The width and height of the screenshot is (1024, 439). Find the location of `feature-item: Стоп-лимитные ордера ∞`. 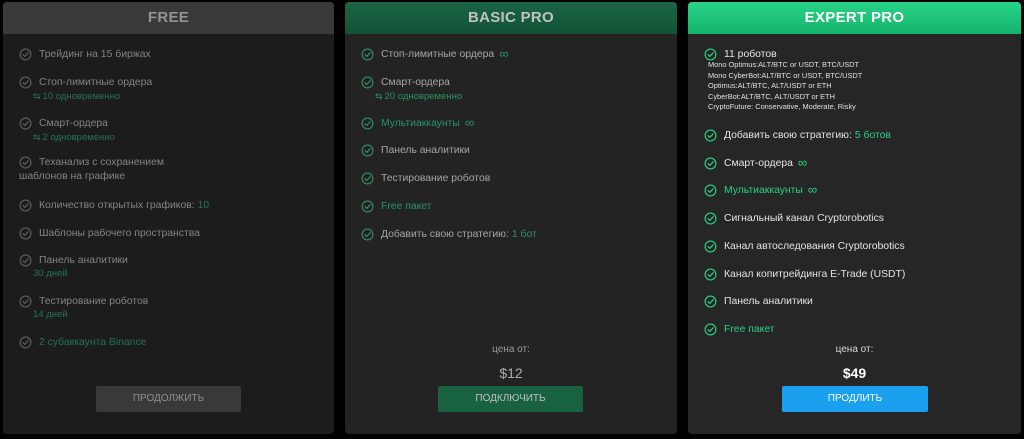

feature-item: Стоп-лимитные ордера ∞ is located at coordinates (514, 54).